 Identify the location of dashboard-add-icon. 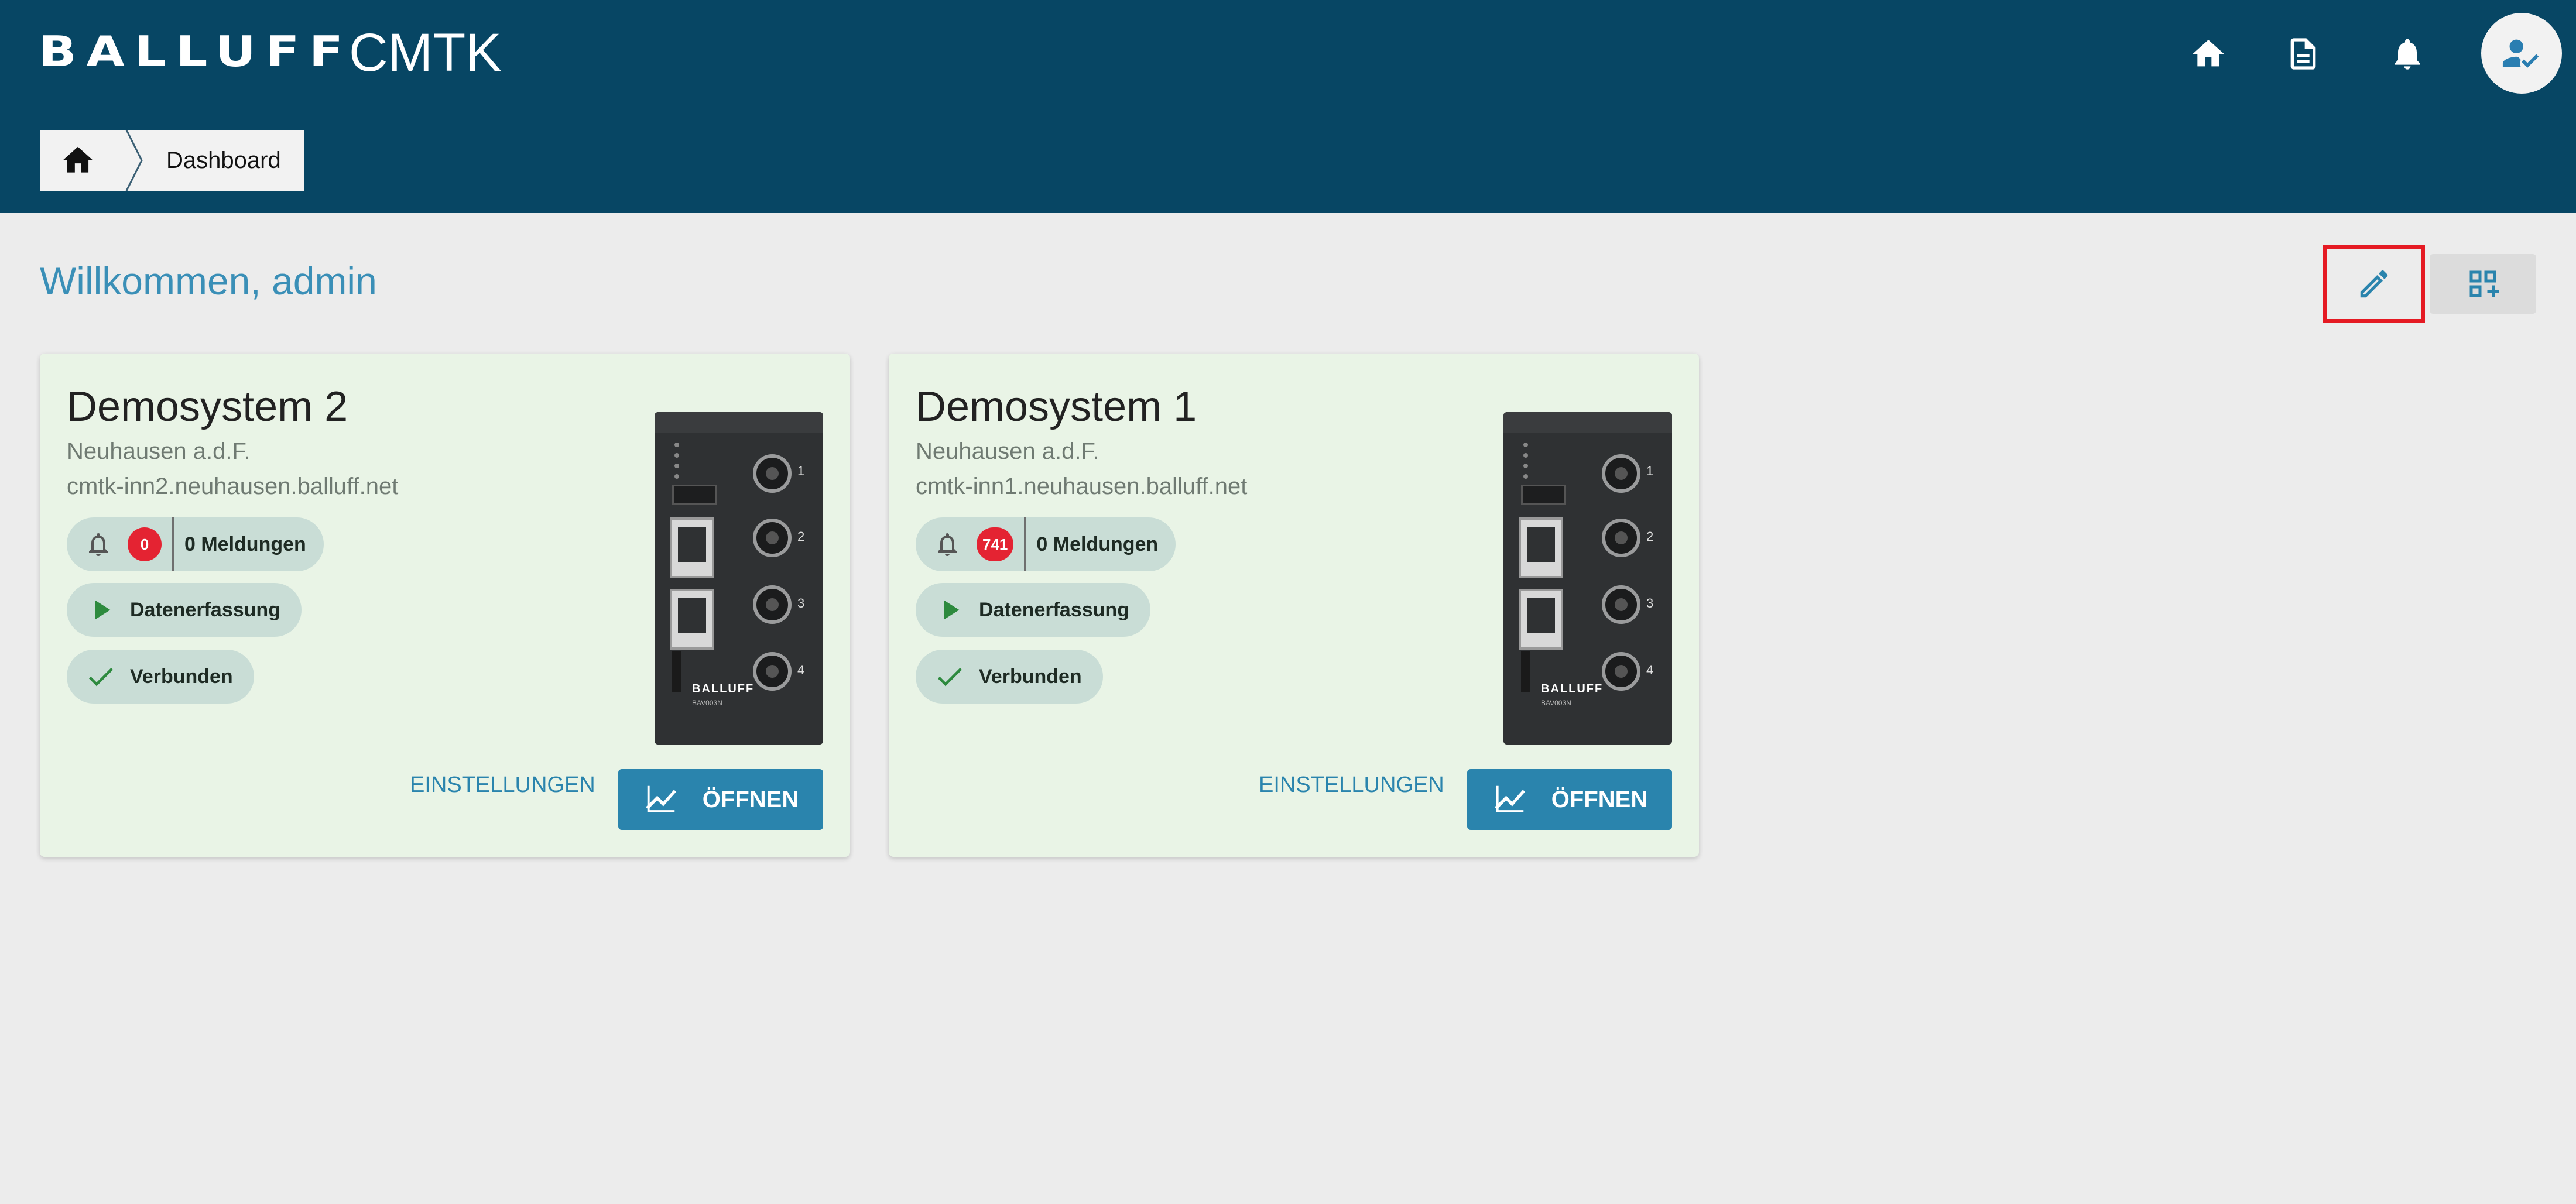
(2484, 283).